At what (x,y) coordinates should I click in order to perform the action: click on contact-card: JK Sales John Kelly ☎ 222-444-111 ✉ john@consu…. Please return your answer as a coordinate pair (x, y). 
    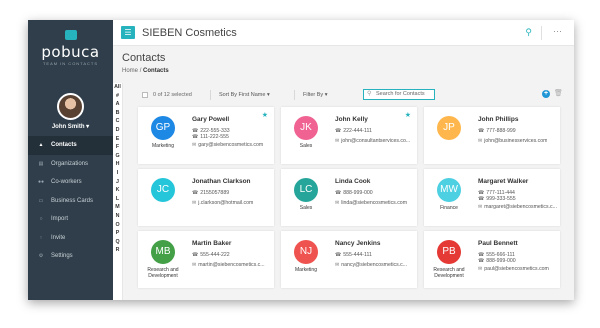
    Looking at the image, I should click on (349, 135).